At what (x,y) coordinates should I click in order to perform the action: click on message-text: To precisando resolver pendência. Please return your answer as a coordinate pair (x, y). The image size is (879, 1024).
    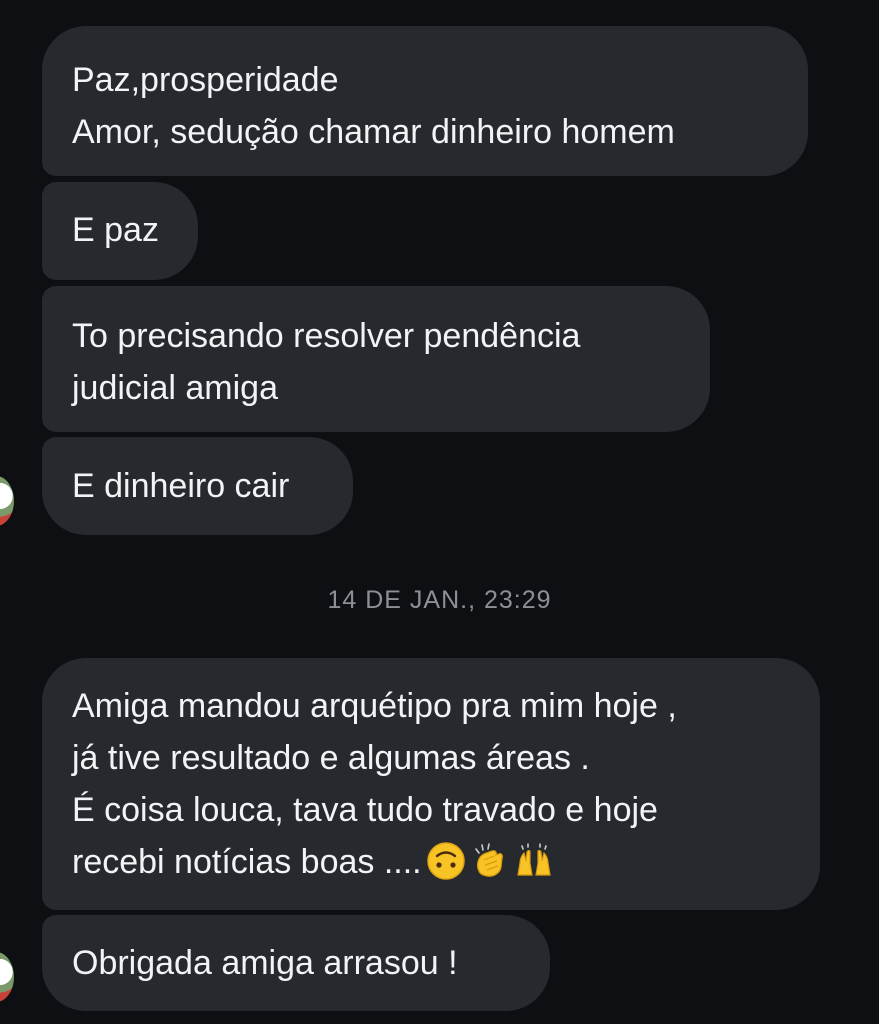
    Looking at the image, I should click on (326, 336).